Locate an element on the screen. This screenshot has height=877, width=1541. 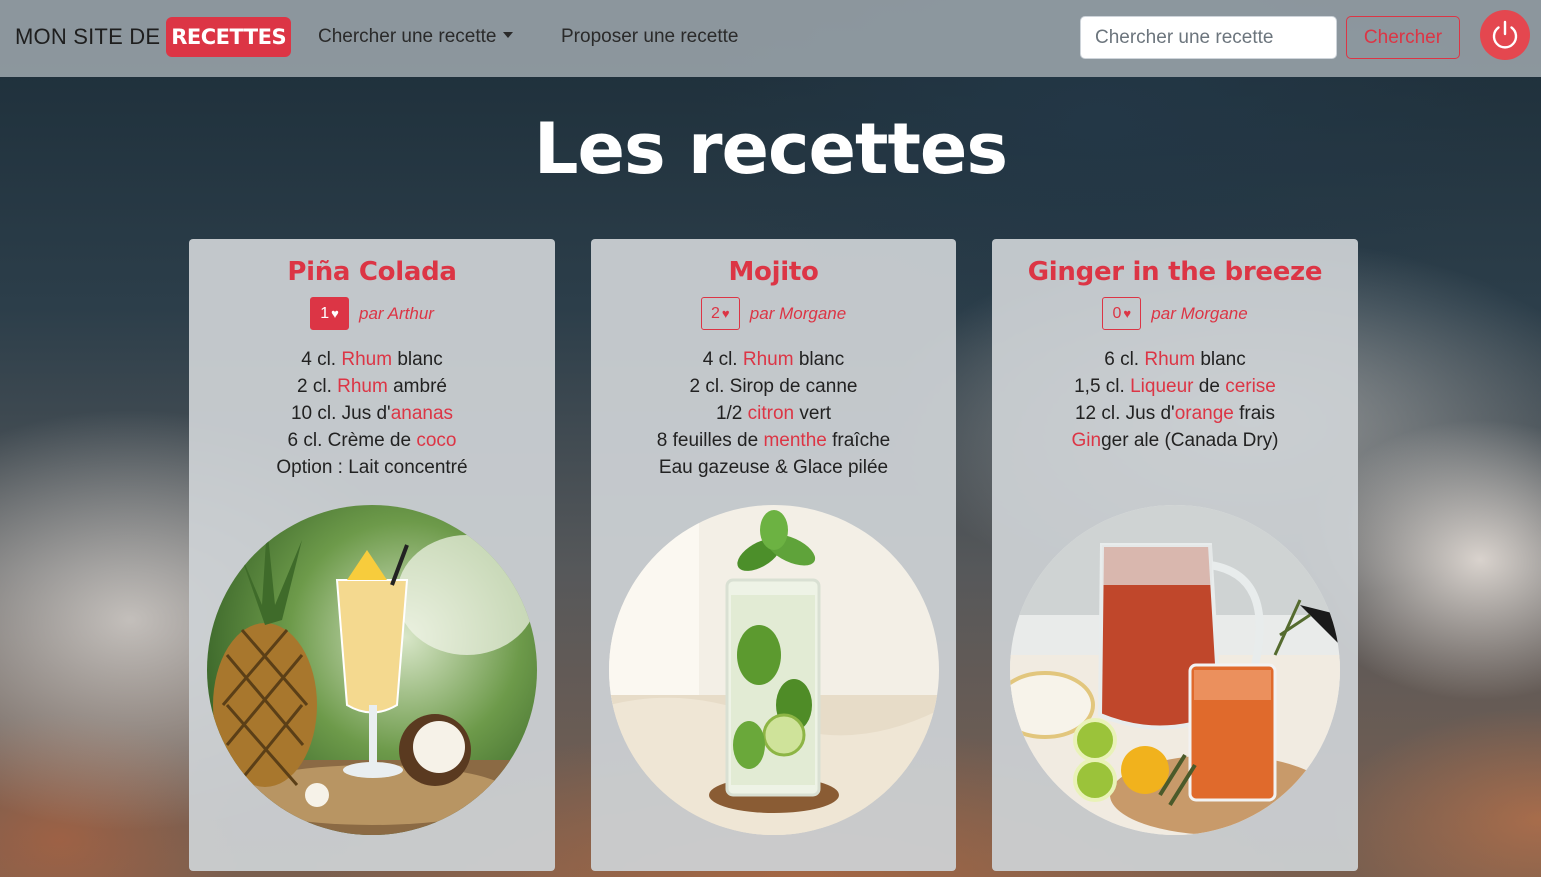
search-recipe-dropdown-label: Chercher une recette is located at coordinates (407, 36).